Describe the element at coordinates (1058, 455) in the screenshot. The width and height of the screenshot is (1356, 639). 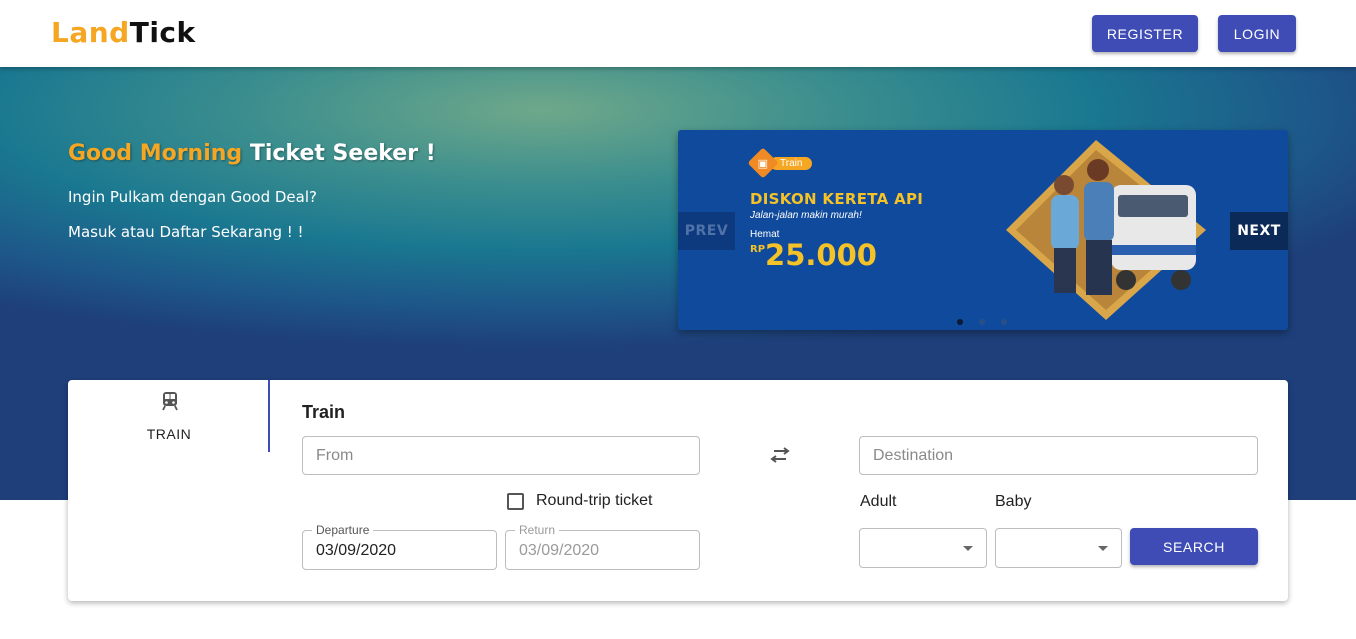
I see `destination-input` at that location.